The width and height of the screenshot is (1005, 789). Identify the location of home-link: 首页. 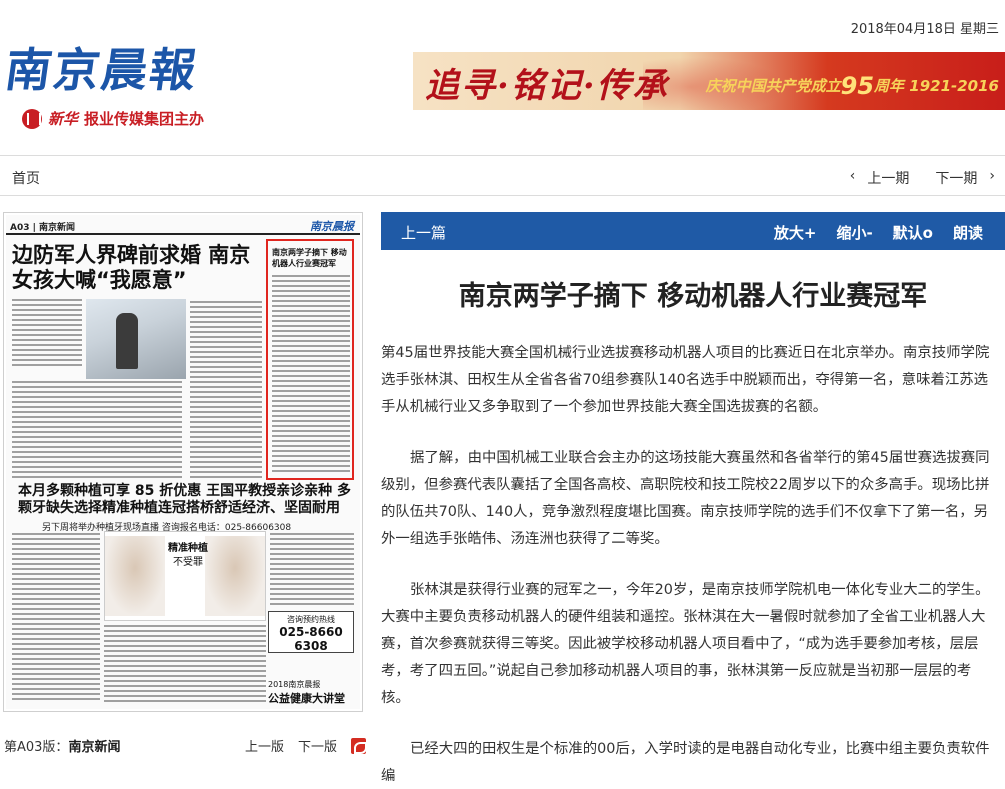
(26, 178).